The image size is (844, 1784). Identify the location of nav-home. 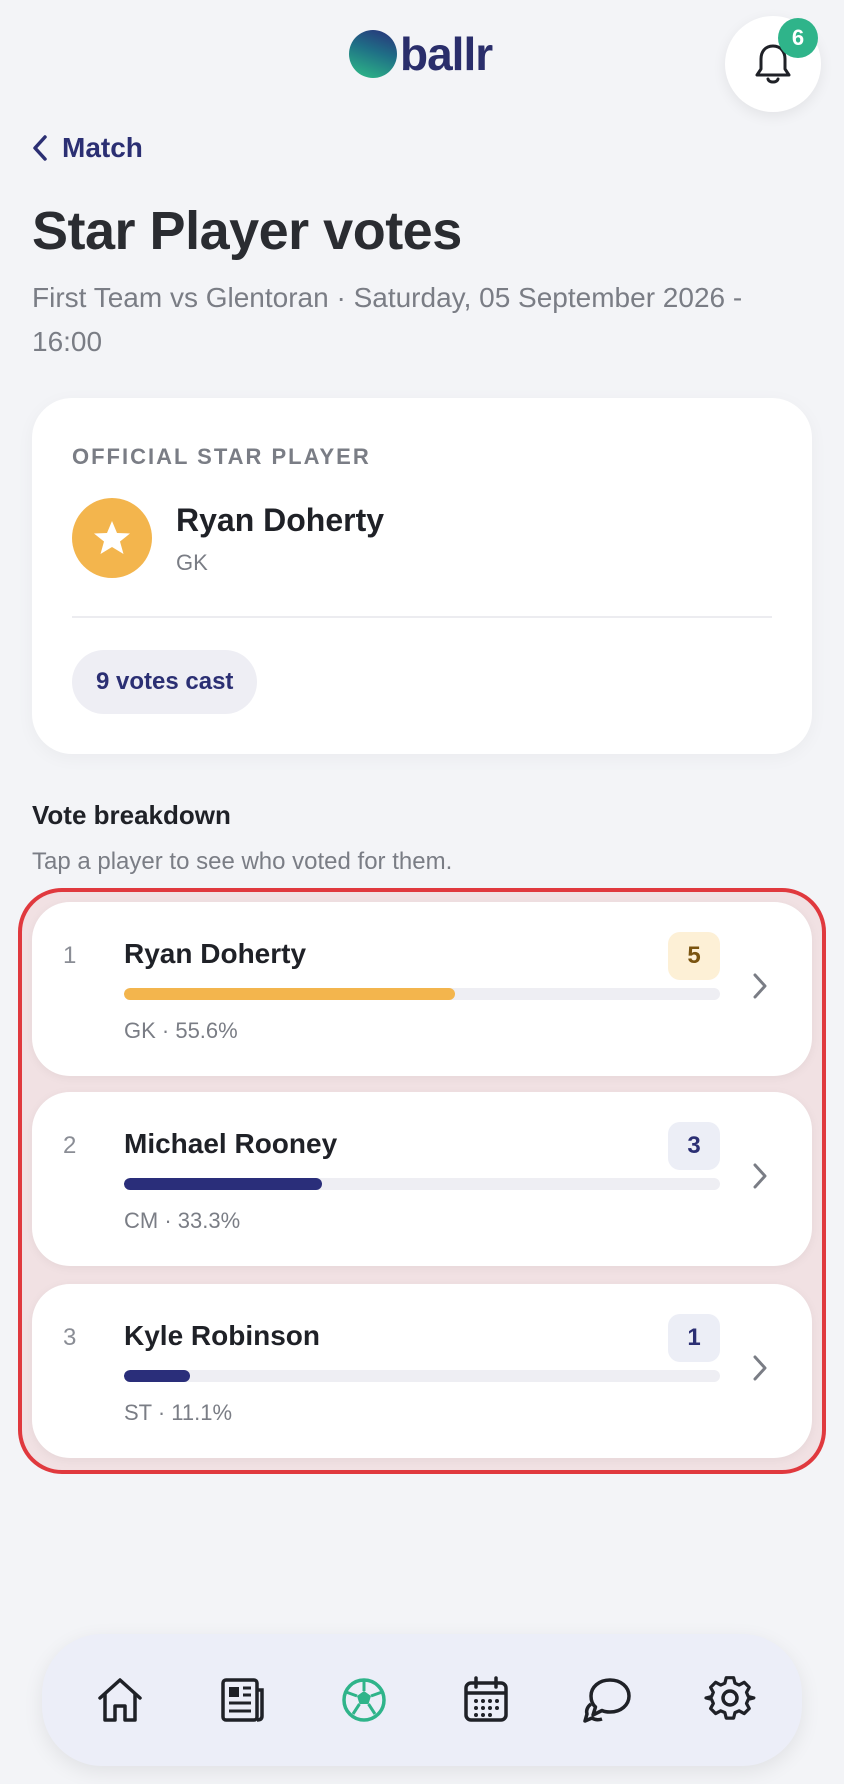
(120, 1700).